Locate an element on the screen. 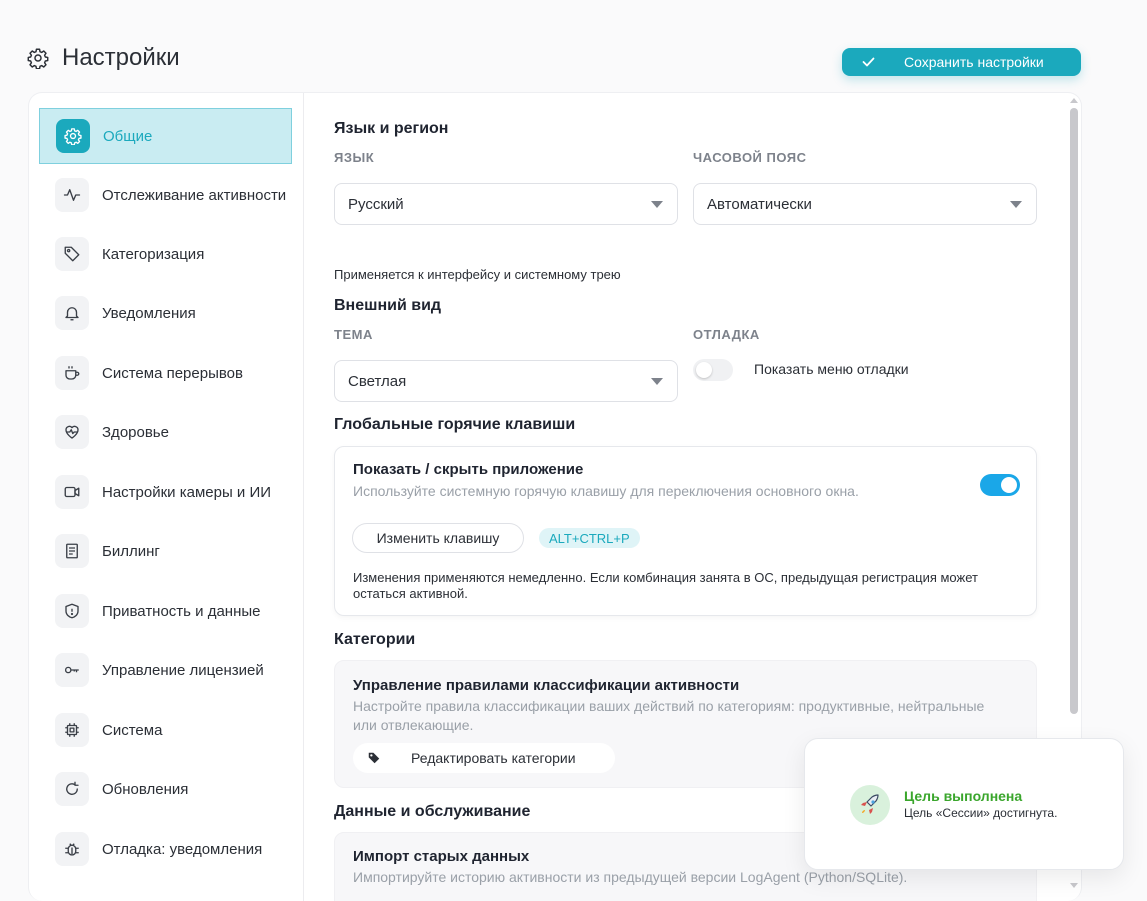 Image resolution: width=1147 pixels, height=901 pixels. sidebar-item-general: Общие is located at coordinates (165, 136).